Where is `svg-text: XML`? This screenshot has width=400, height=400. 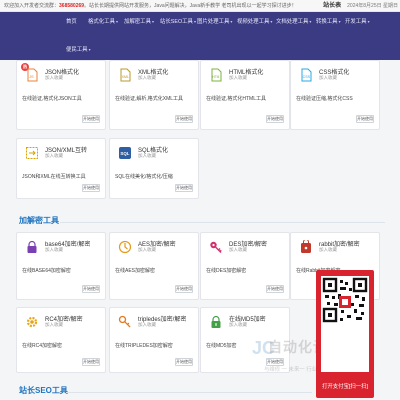 svg-text: XML is located at coordinates (125, 77).